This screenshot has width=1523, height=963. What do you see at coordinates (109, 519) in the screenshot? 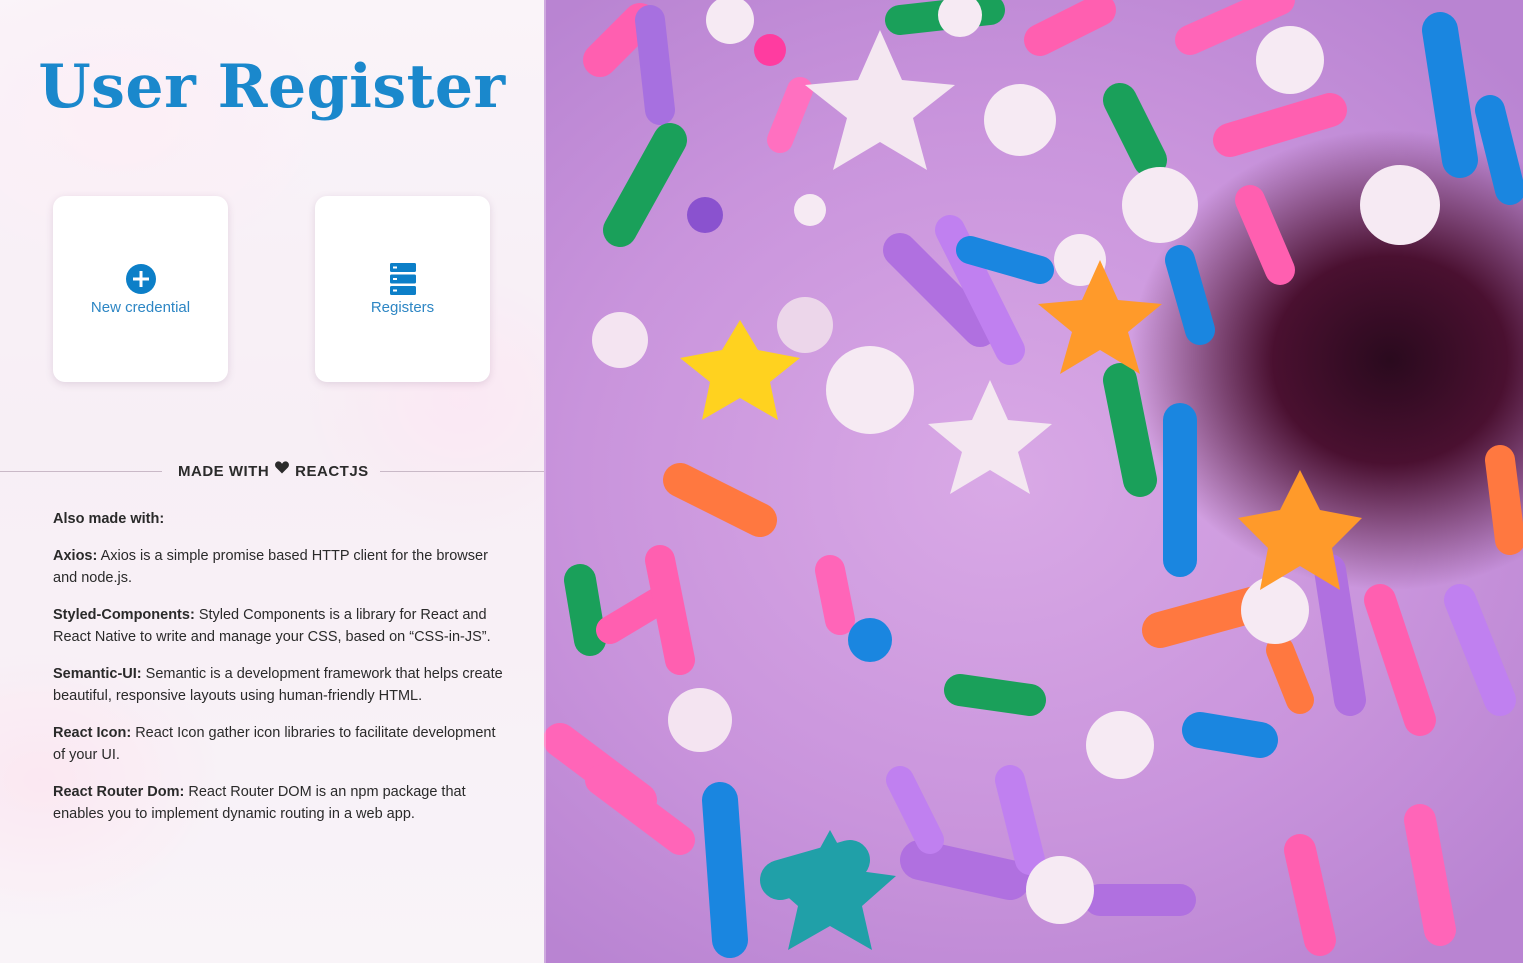
I see `also-made-heading: Also made with:` at bounding box center [109, 519].